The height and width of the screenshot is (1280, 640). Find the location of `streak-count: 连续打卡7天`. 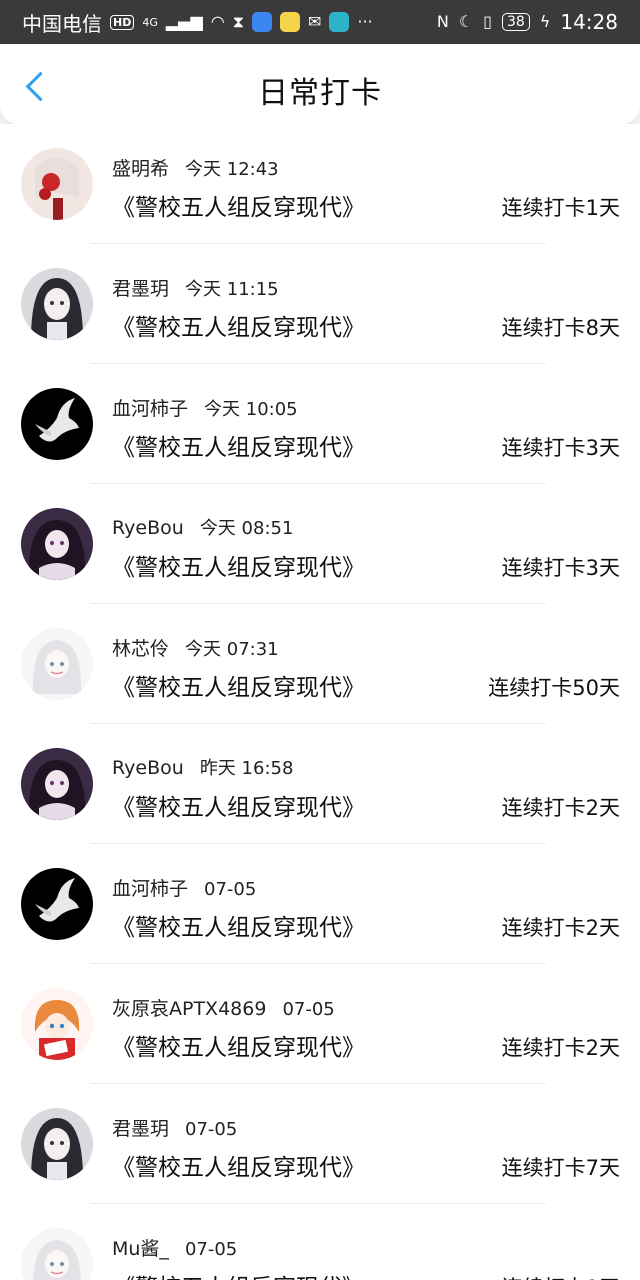

streak-count: 连续打卡7天 is located at coordinates (560, 1168).